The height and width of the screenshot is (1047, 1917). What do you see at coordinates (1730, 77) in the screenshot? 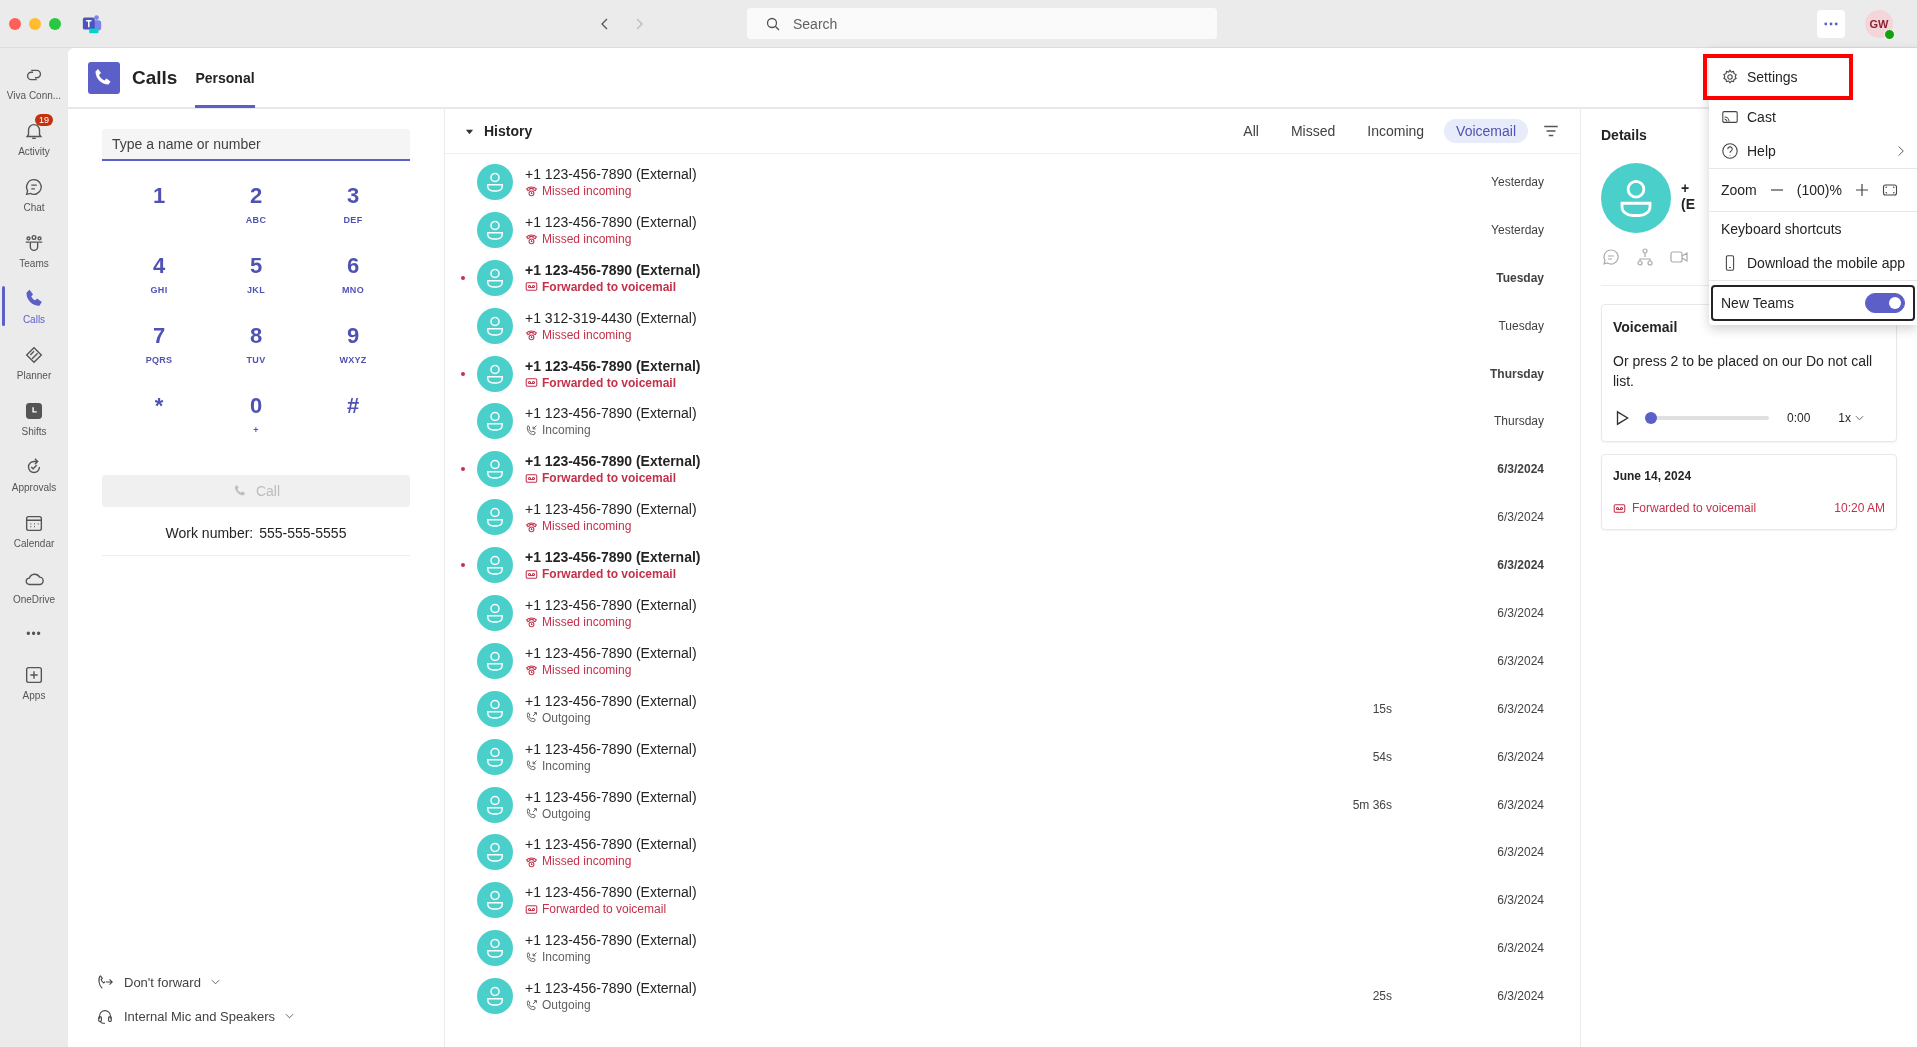
I see `settings-icon` at bounding box center [1730, 77].